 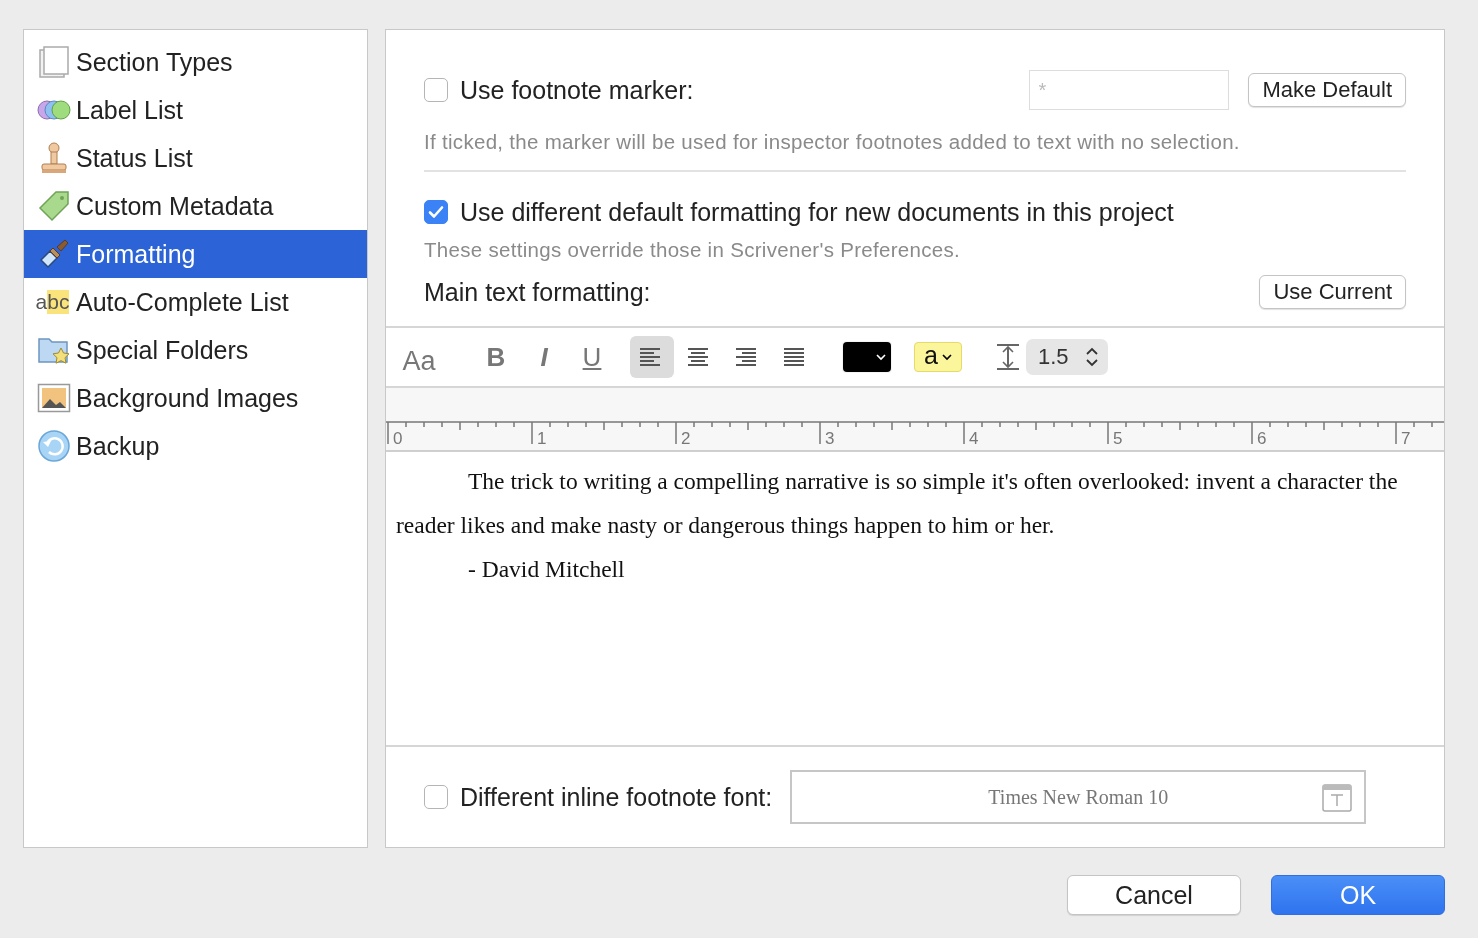 I want to click on checkmark-icon, so click(x=436, y=212).